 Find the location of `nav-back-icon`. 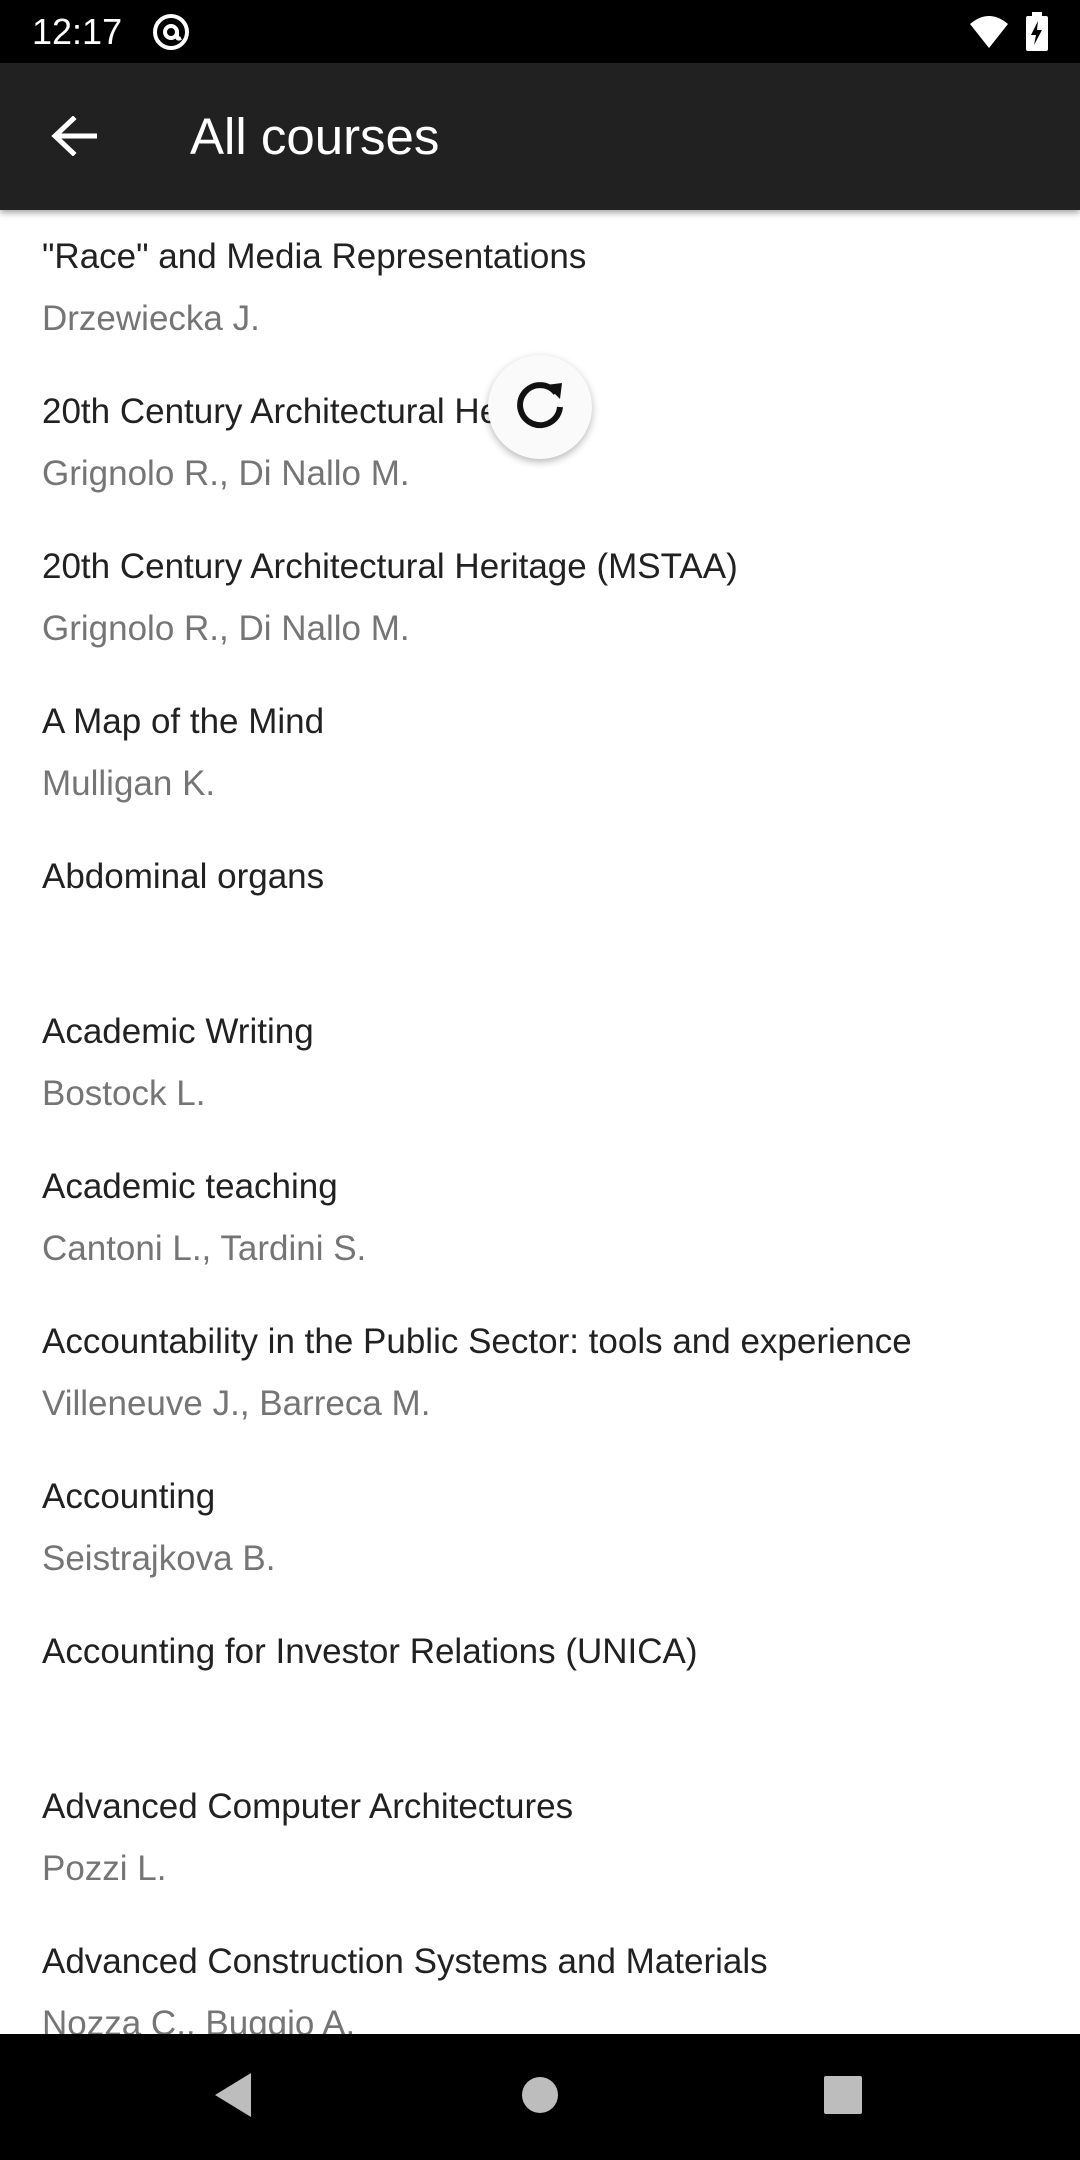

nav-back-icon is located at coordinates (233, 2097).